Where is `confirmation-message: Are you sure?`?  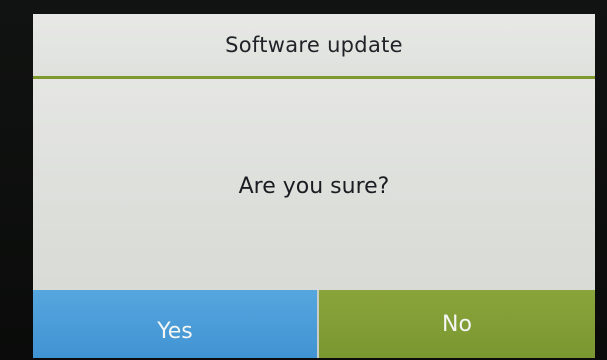
confirmation-message: Are you sure? is located at coordinates (314, 186).